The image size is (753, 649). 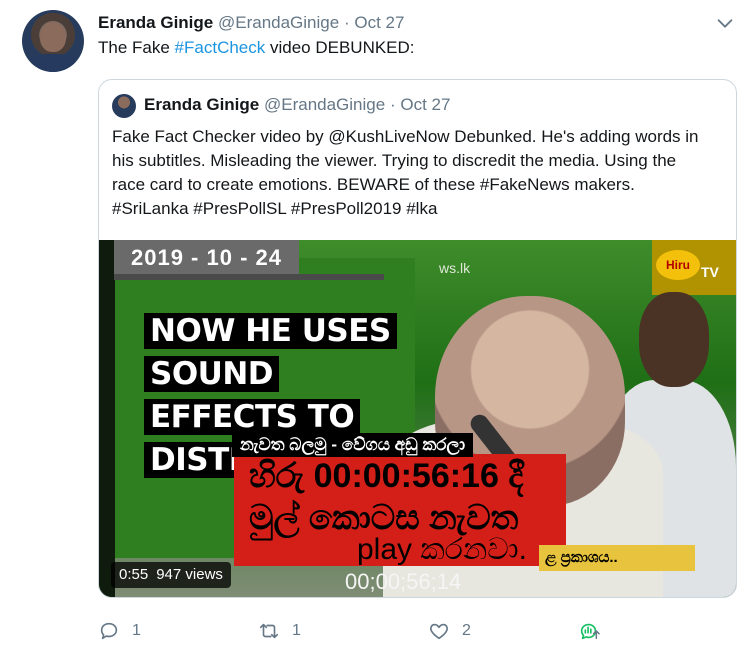 What do you see at coordinates (674, 339) in the screenshot?
I see `video-person-right-head` at bounding box center [674, 339].